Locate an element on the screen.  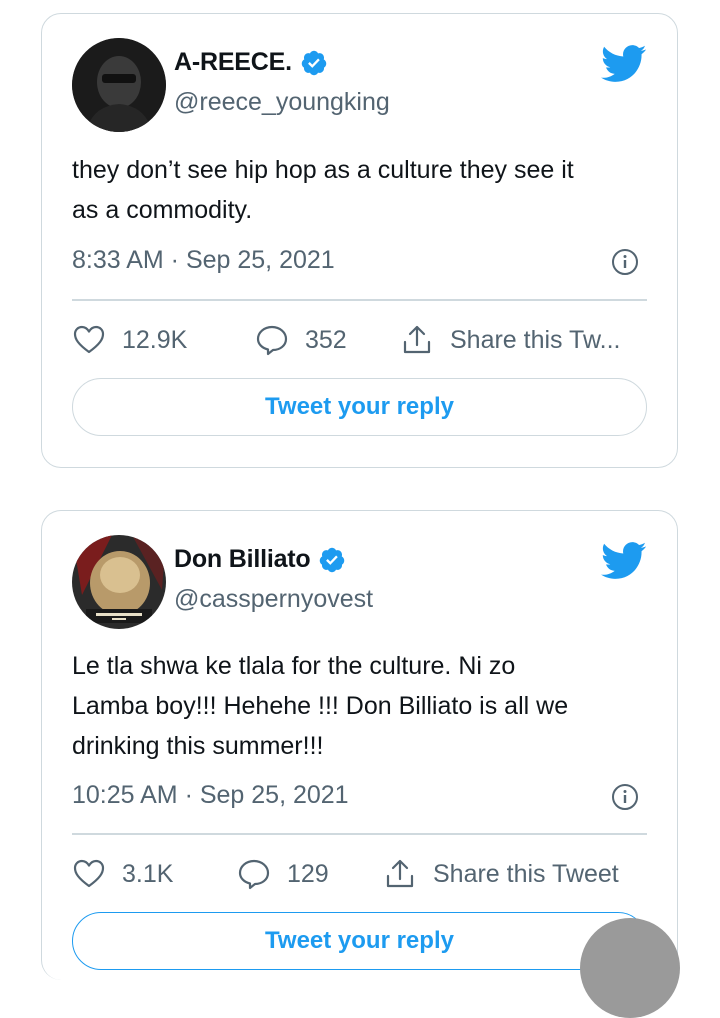
action-bar: 3.1K 129 Share this Tweet is located at coordinates (359, 874).